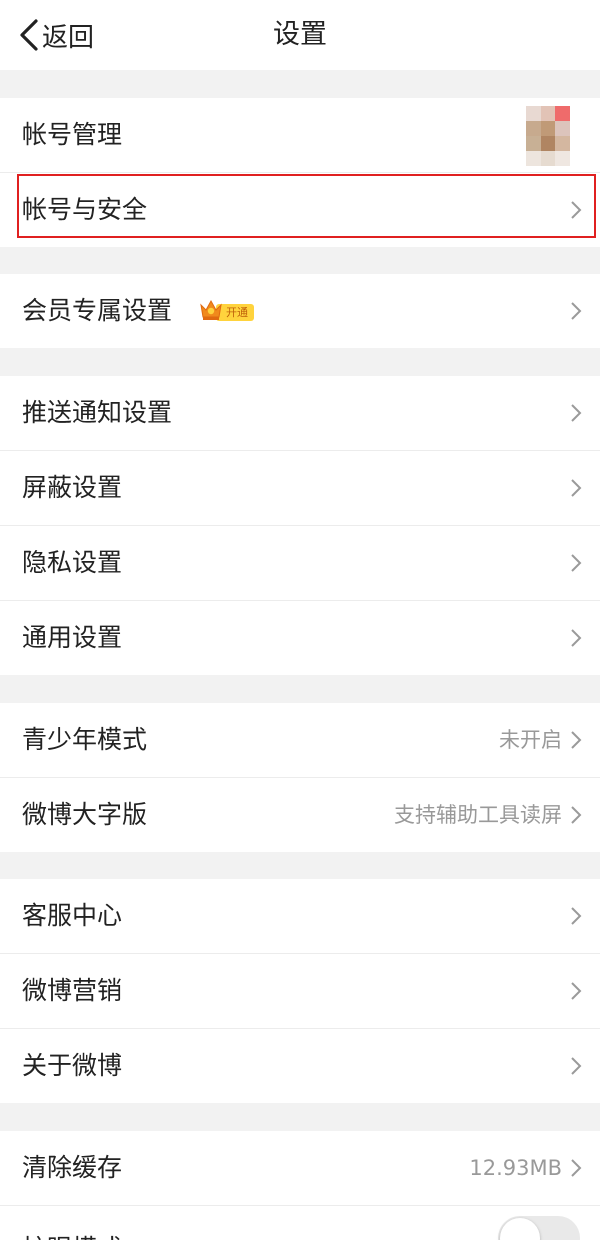 The height and width of the screenshot is (1240, 600). I want to click on avatar, so click(548, 136).